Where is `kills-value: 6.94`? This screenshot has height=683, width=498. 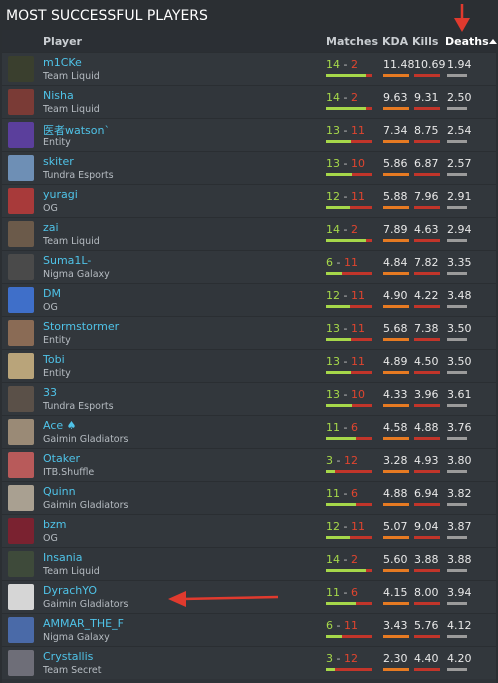 kills-value: 6.94 is located at coordinates (426, 493).